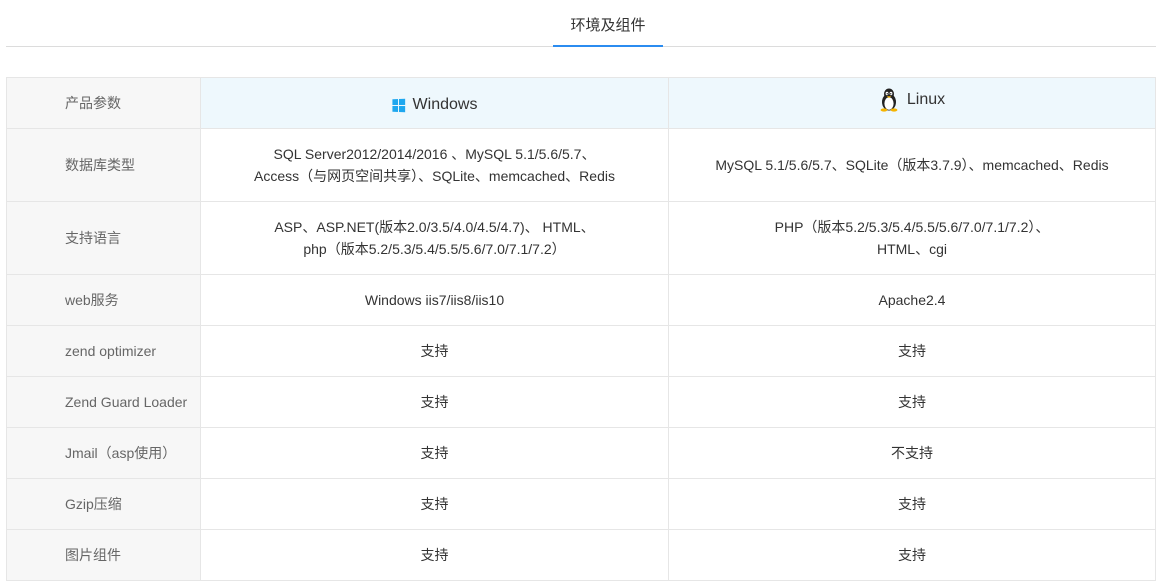  I want to click on table-row-jmail: Jmail（asp使用） 支持 不支持, so click(581, 453).